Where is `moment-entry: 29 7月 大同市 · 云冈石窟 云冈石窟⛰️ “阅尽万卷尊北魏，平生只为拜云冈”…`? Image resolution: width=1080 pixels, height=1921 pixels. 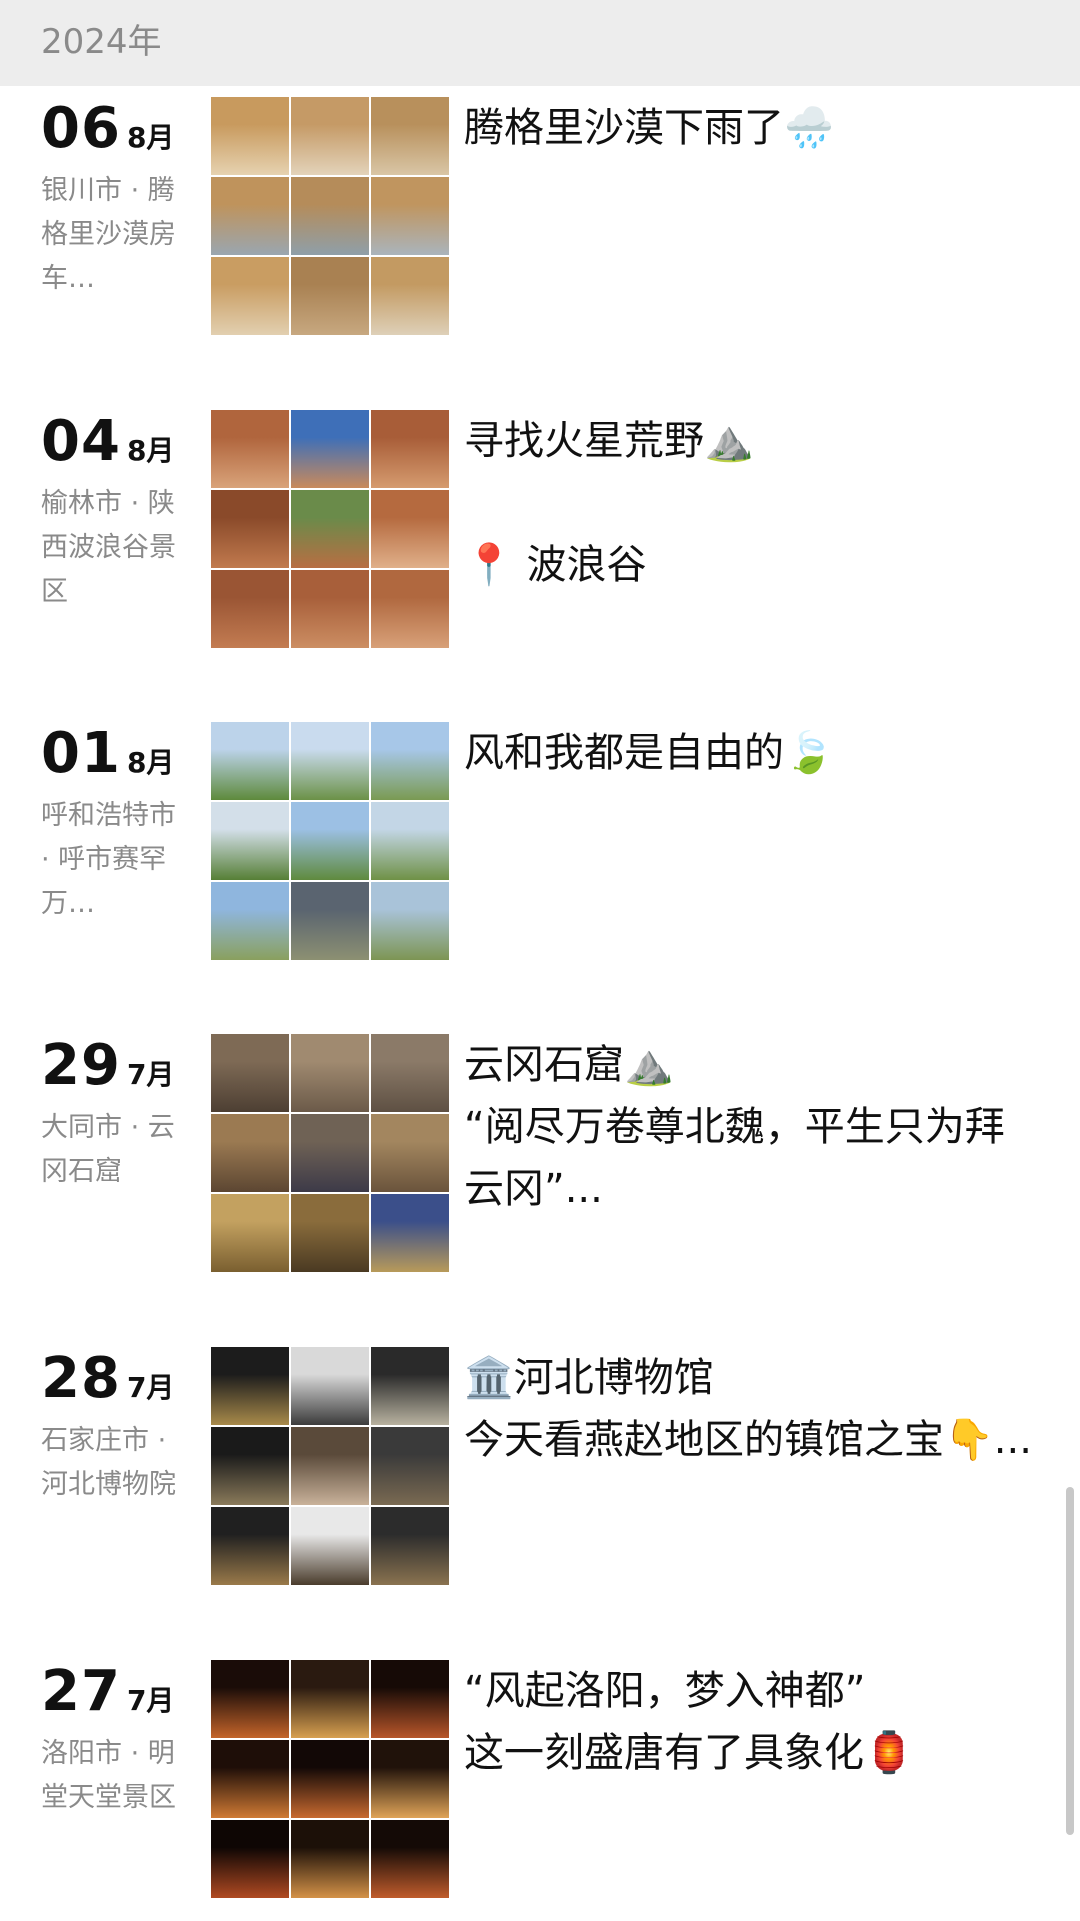
moment-entry: 29 7月 大同市 · 云冈石窟 云冈石窟⛰️ “阅尽万卷尊北魏，平生只为拜云冈”… is located at coordinates (540, 1159).